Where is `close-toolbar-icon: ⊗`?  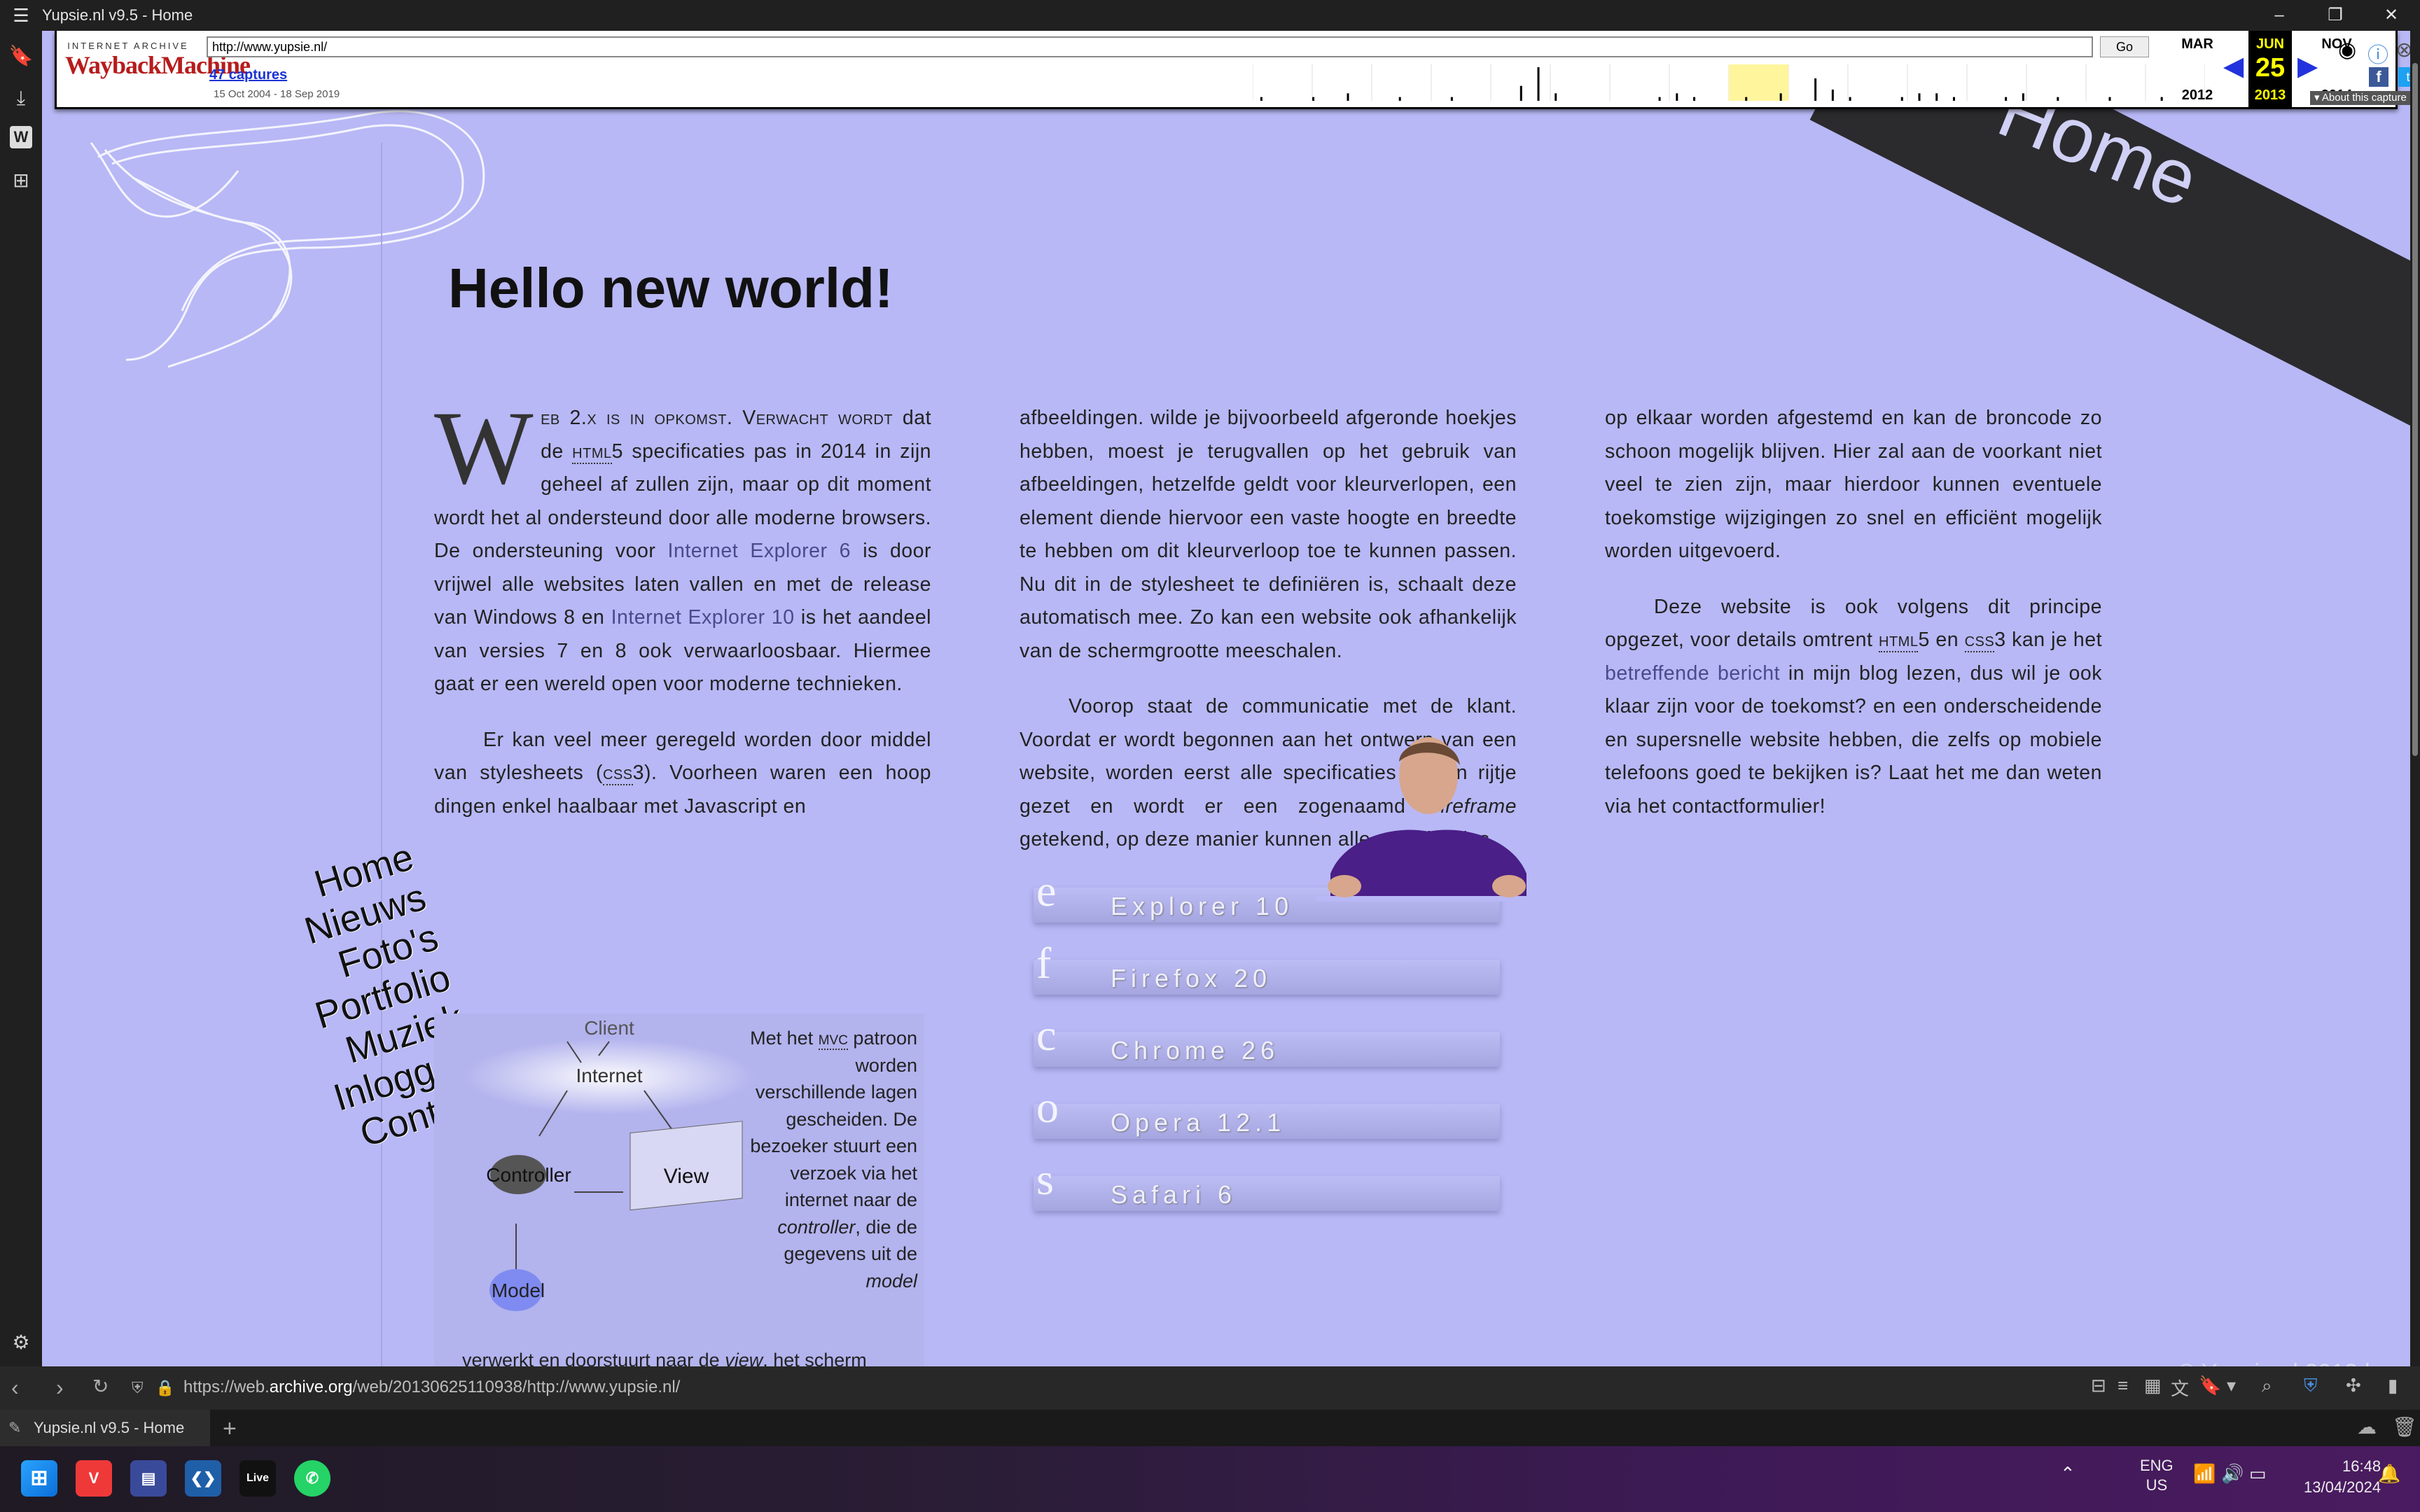 close-toolbar-icon: ⊗ is located at coordinates (2402, 50).